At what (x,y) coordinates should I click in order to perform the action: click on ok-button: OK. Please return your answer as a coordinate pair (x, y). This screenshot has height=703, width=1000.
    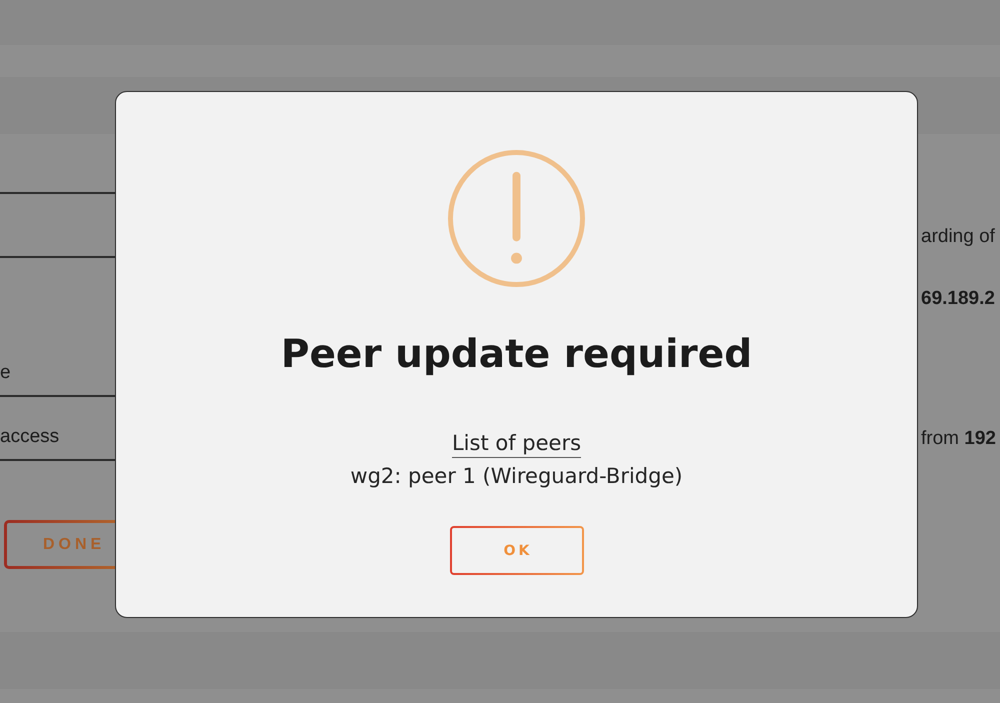
    Looking at the image, I should click on (517, 550).